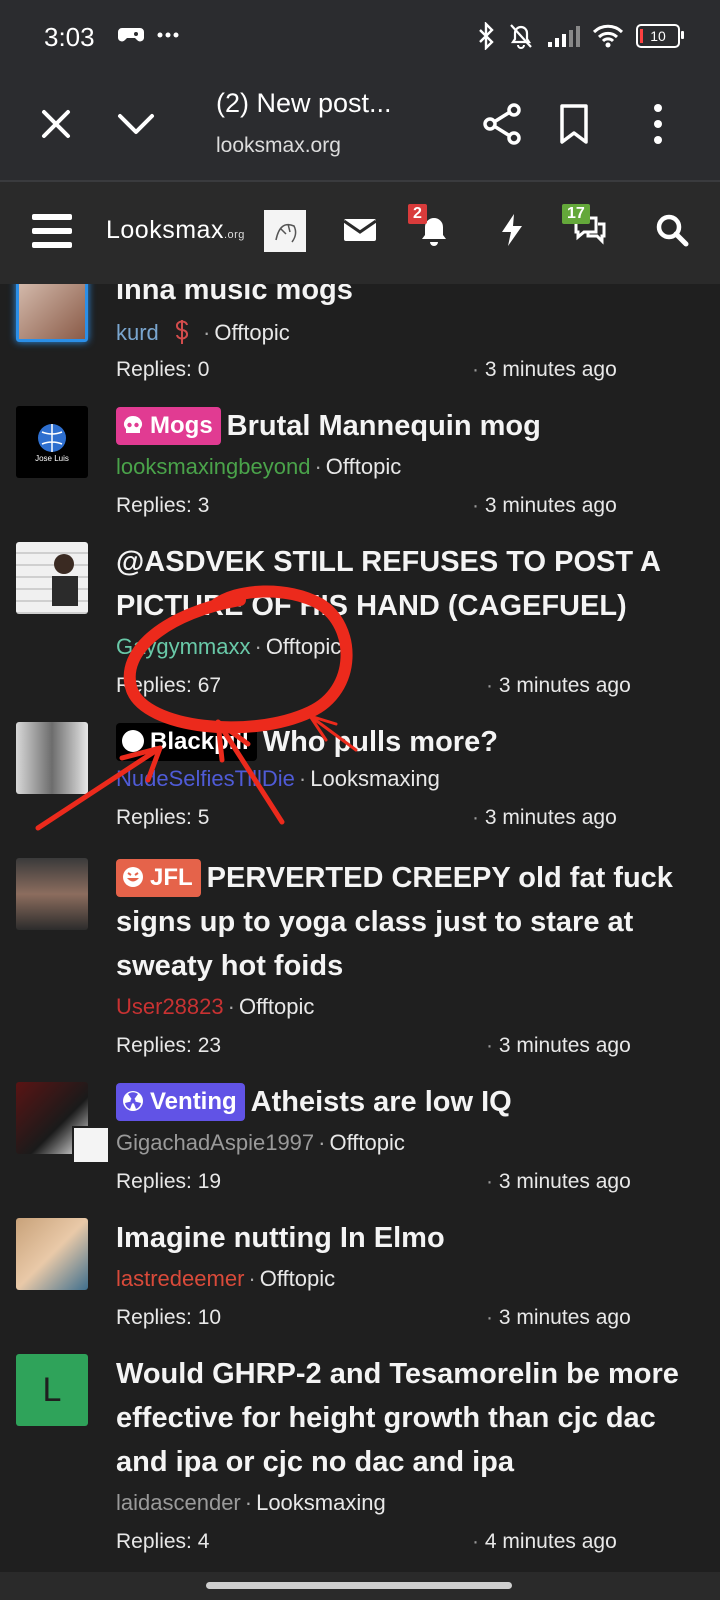  Describe the element at coordinates (512, 230) in the screenshot. I see `lightning-icon` at that location.